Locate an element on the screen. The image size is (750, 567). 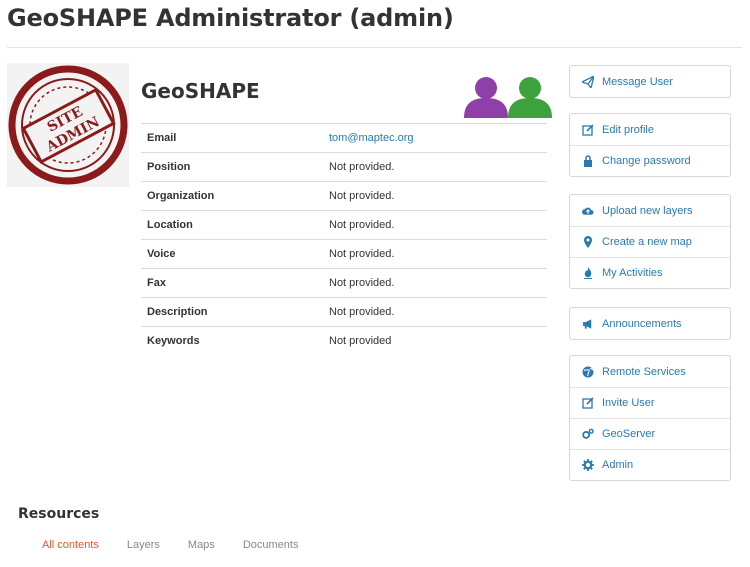
gear-icon is located at coordinates (588, 465).